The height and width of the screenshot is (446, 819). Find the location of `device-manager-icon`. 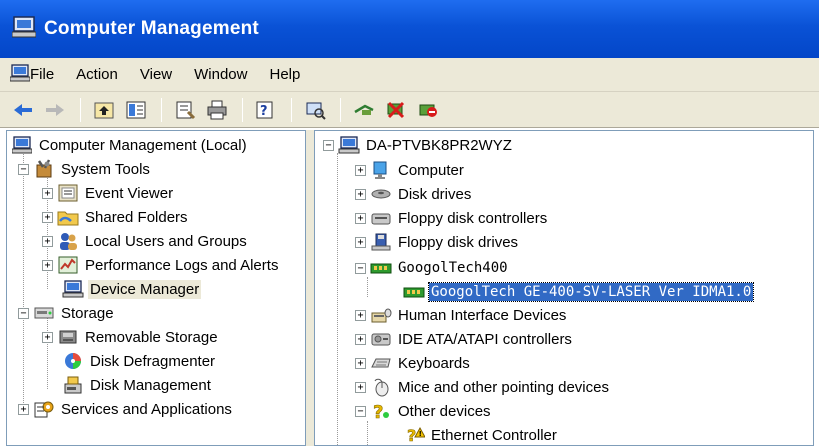

device-manager-icon is located at coordinates (73, 289).